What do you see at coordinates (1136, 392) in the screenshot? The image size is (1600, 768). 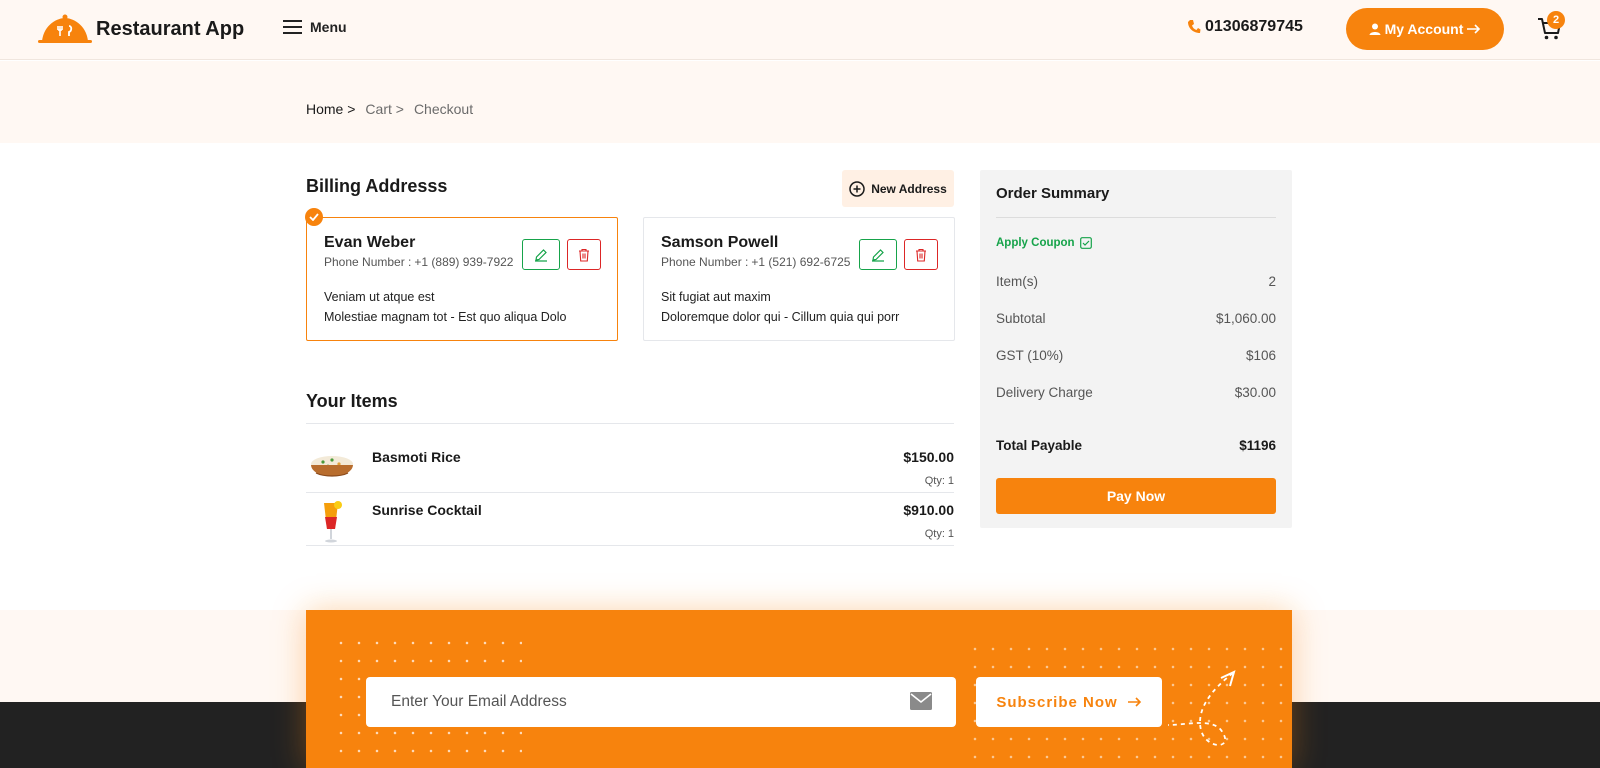 I see `summary-row-delivery: Delivery Charge $30.00` at bounding box center [1136, 392].